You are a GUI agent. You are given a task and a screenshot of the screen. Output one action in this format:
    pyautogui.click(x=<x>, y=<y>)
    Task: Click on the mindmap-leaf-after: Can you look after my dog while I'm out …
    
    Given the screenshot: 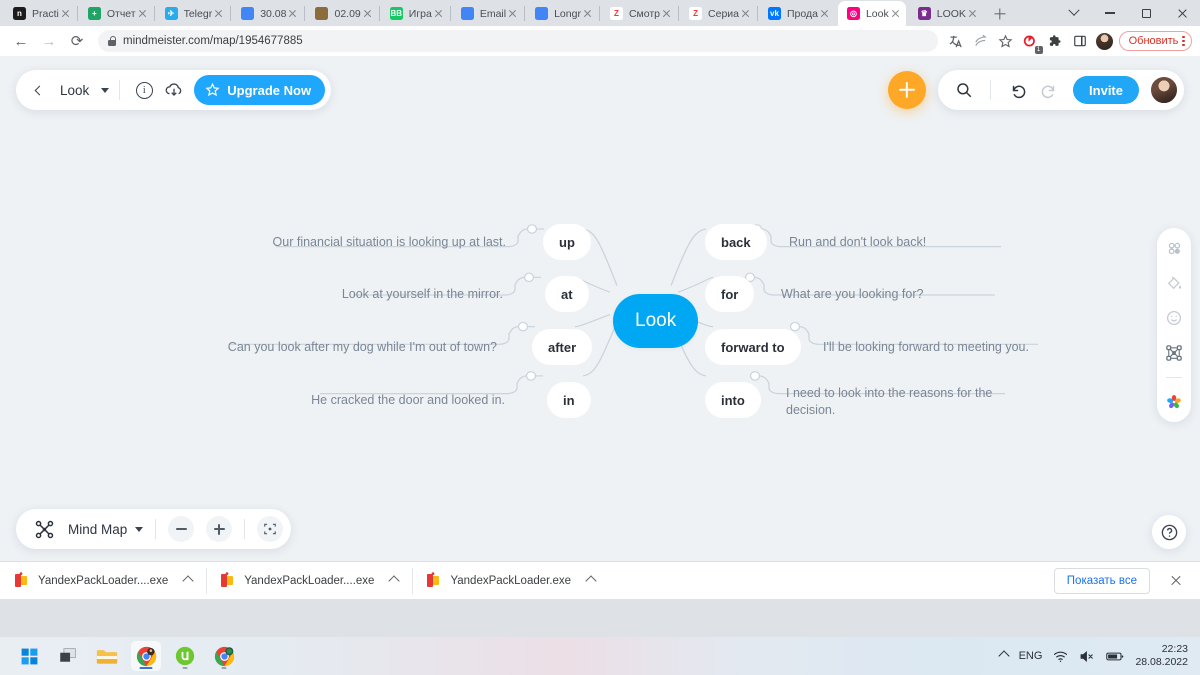 What is the action you would take?
    pyautogui.click(x=327, y=347)
    